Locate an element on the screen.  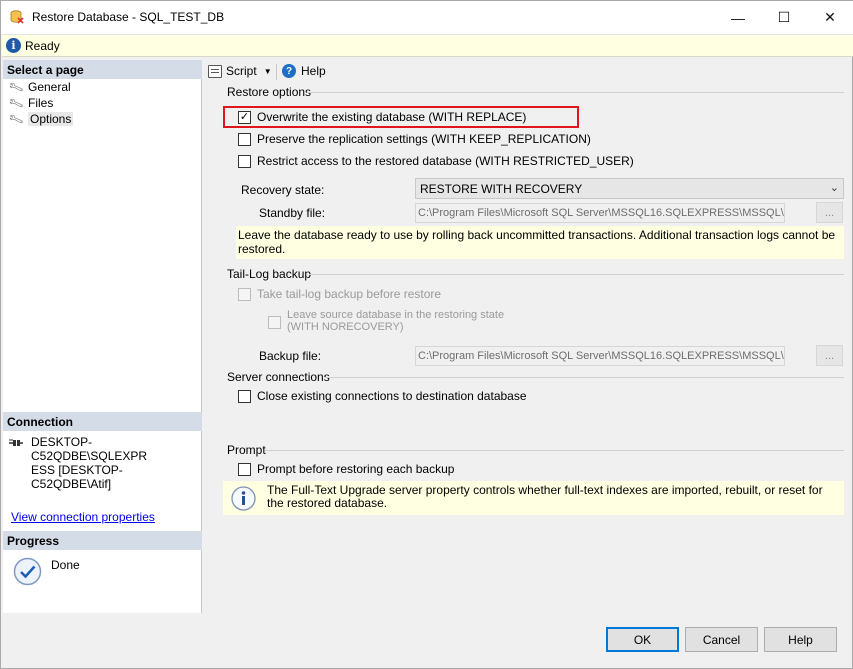
chevron-down-icon: ⌄ is located at coordinates (834, 188).